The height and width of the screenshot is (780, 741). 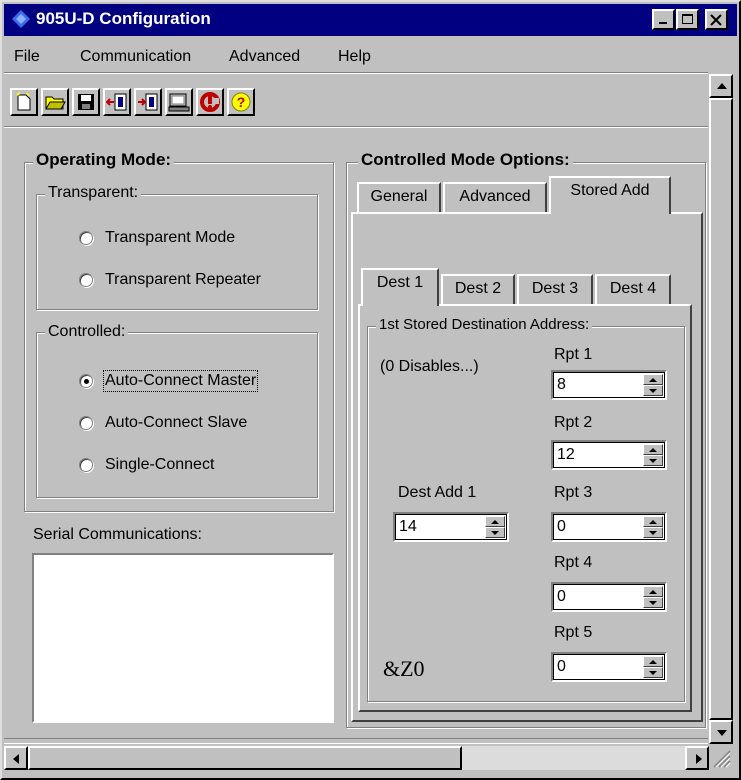 I want to click on scroll-left-button, so click(x=16, y=758).